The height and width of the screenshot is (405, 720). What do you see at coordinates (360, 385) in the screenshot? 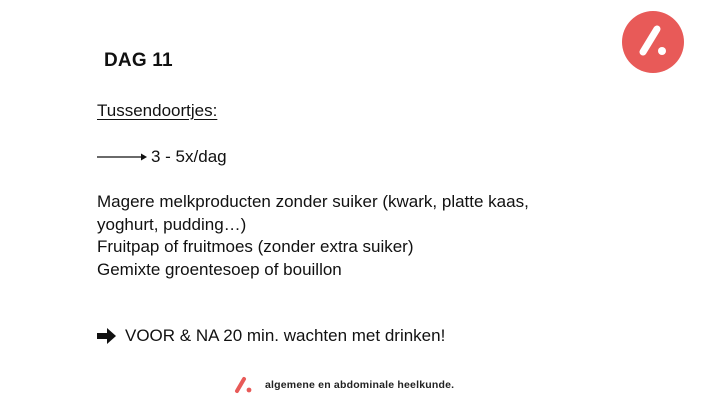
I see `footer-text: algemene en abdominale heelkunde.` at bounding box center [360, 385].